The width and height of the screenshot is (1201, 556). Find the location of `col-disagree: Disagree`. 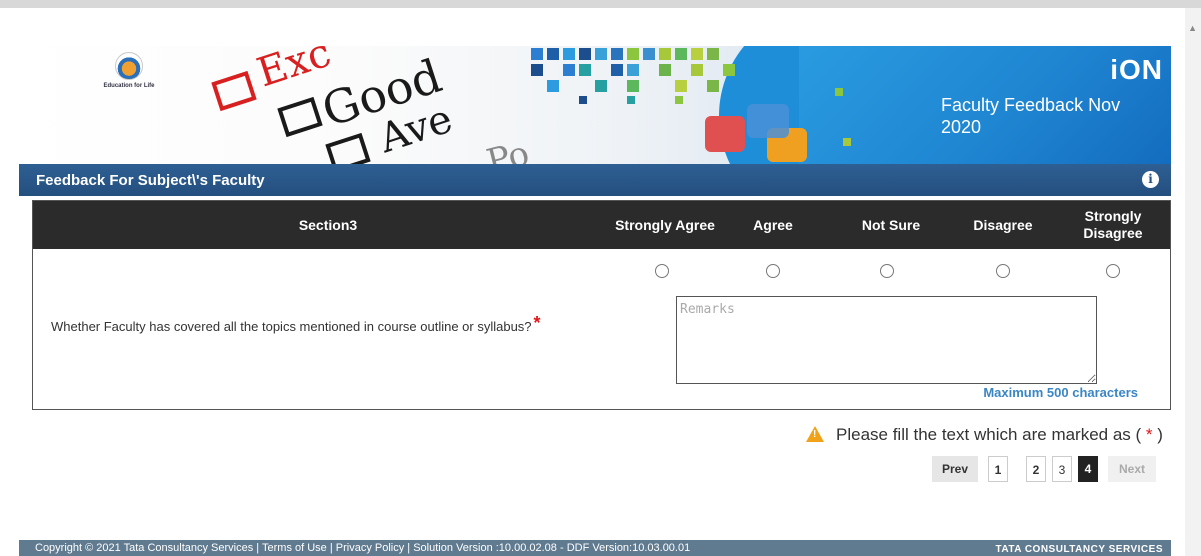

col-disagree: Disagree is located at coordinates (1003, 225).